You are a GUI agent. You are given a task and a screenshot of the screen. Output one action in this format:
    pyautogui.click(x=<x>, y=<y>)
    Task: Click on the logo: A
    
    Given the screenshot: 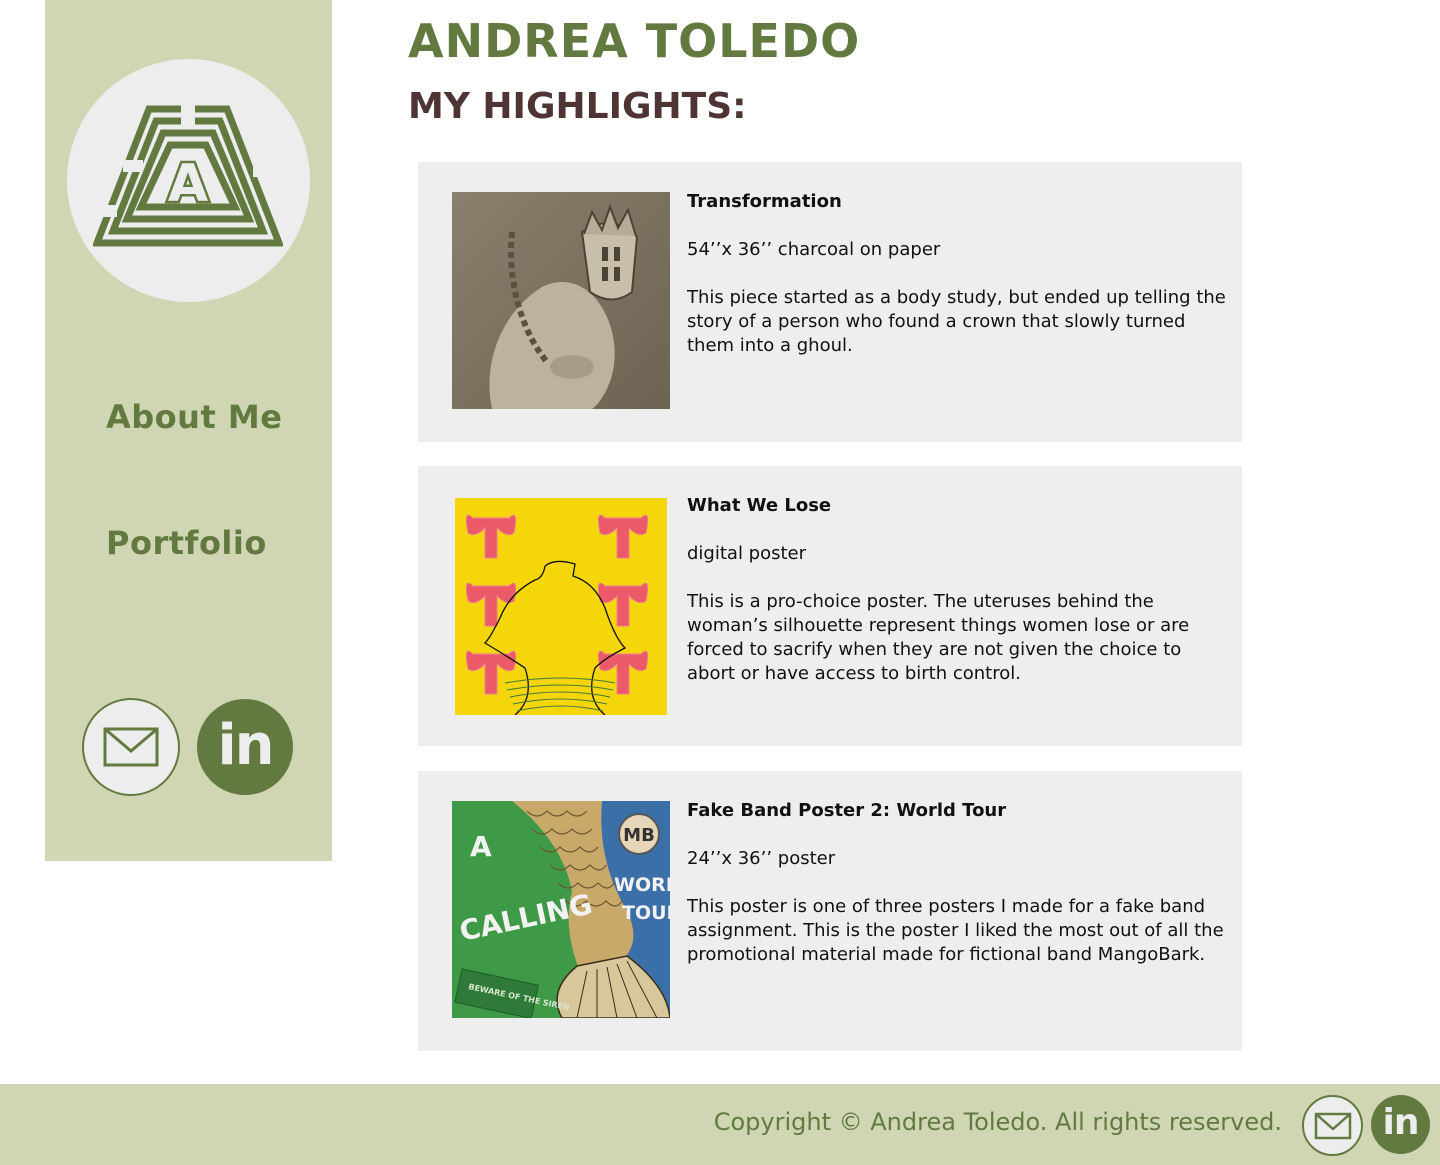 What is the action you would take?
    pyautogui.click(x=188, y=180)
    